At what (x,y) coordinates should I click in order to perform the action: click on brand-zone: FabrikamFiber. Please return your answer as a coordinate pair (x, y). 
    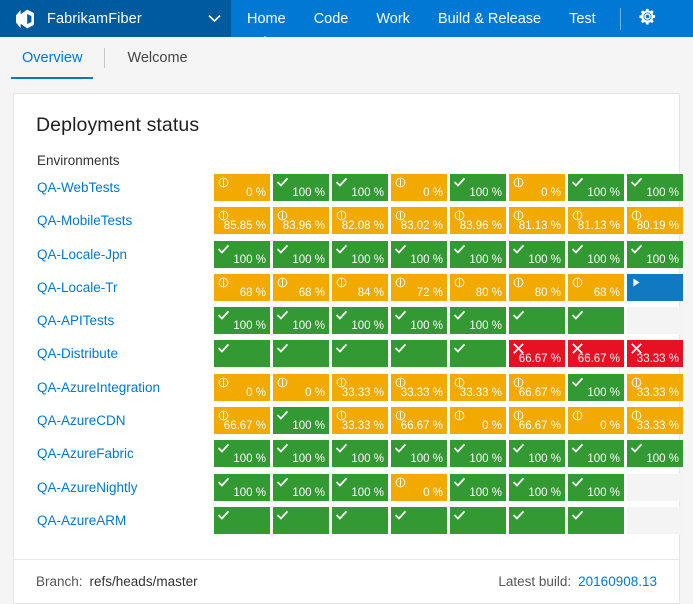
    Looking at the image, I should click on (115, 18).